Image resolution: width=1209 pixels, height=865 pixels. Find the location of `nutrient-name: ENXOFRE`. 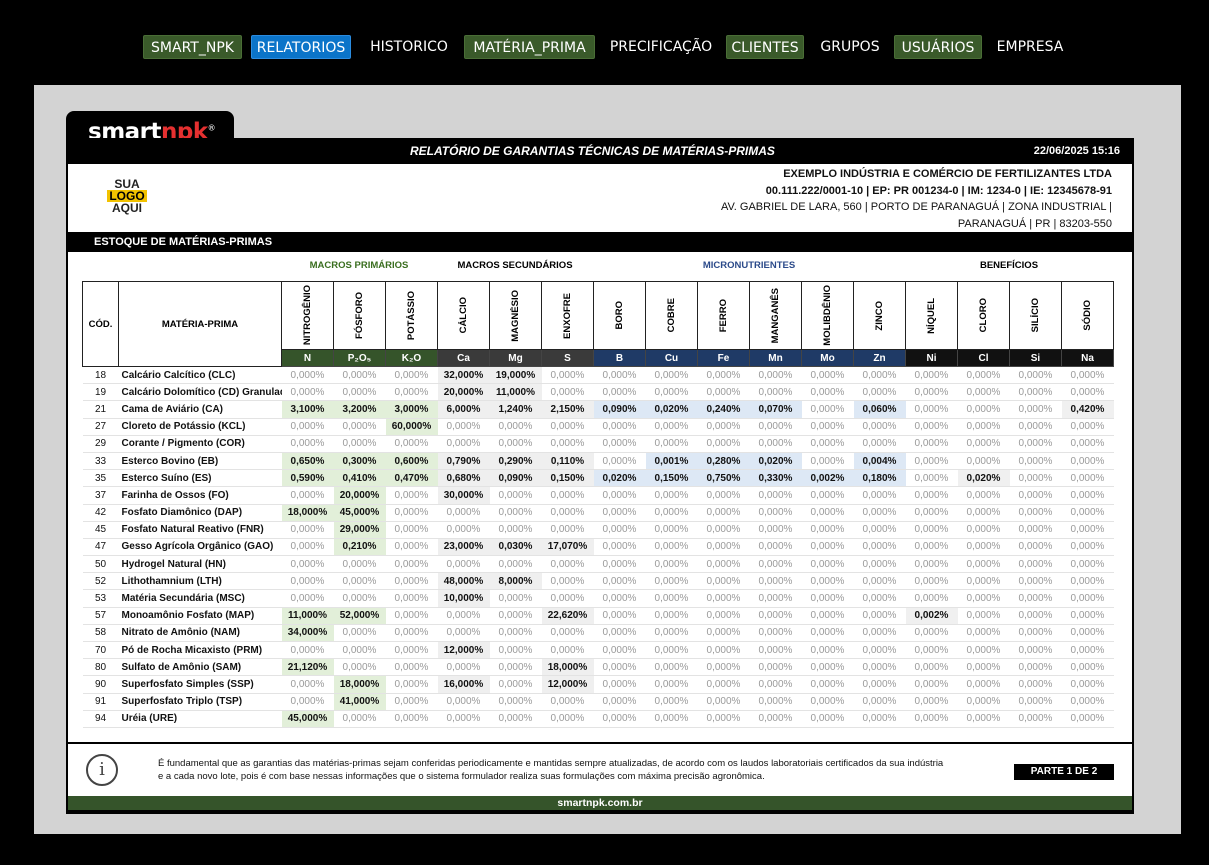

nutrient-name: ENXOFRE is located at coordinates (567, 315).